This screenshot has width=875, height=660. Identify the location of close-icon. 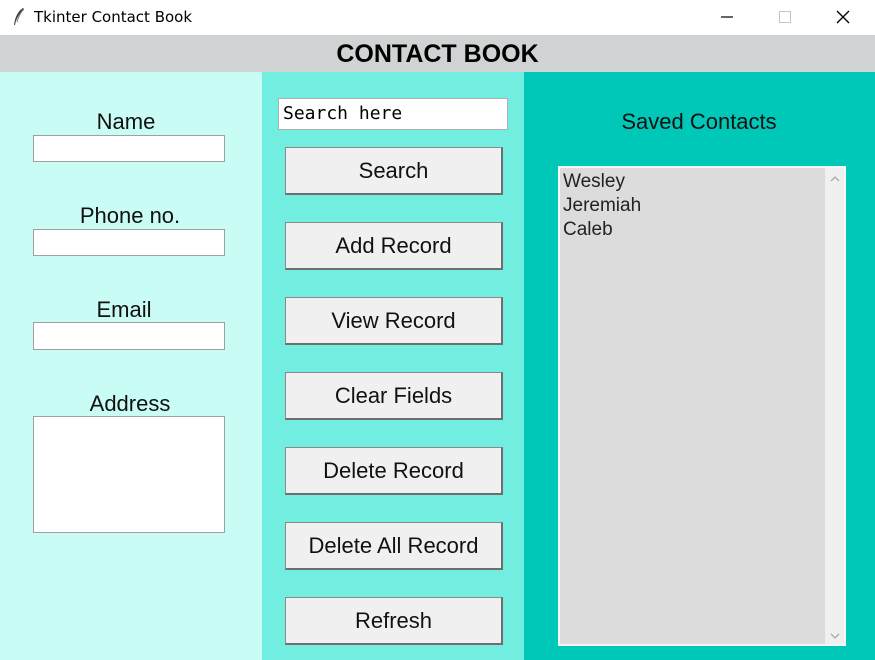
(843, 17).